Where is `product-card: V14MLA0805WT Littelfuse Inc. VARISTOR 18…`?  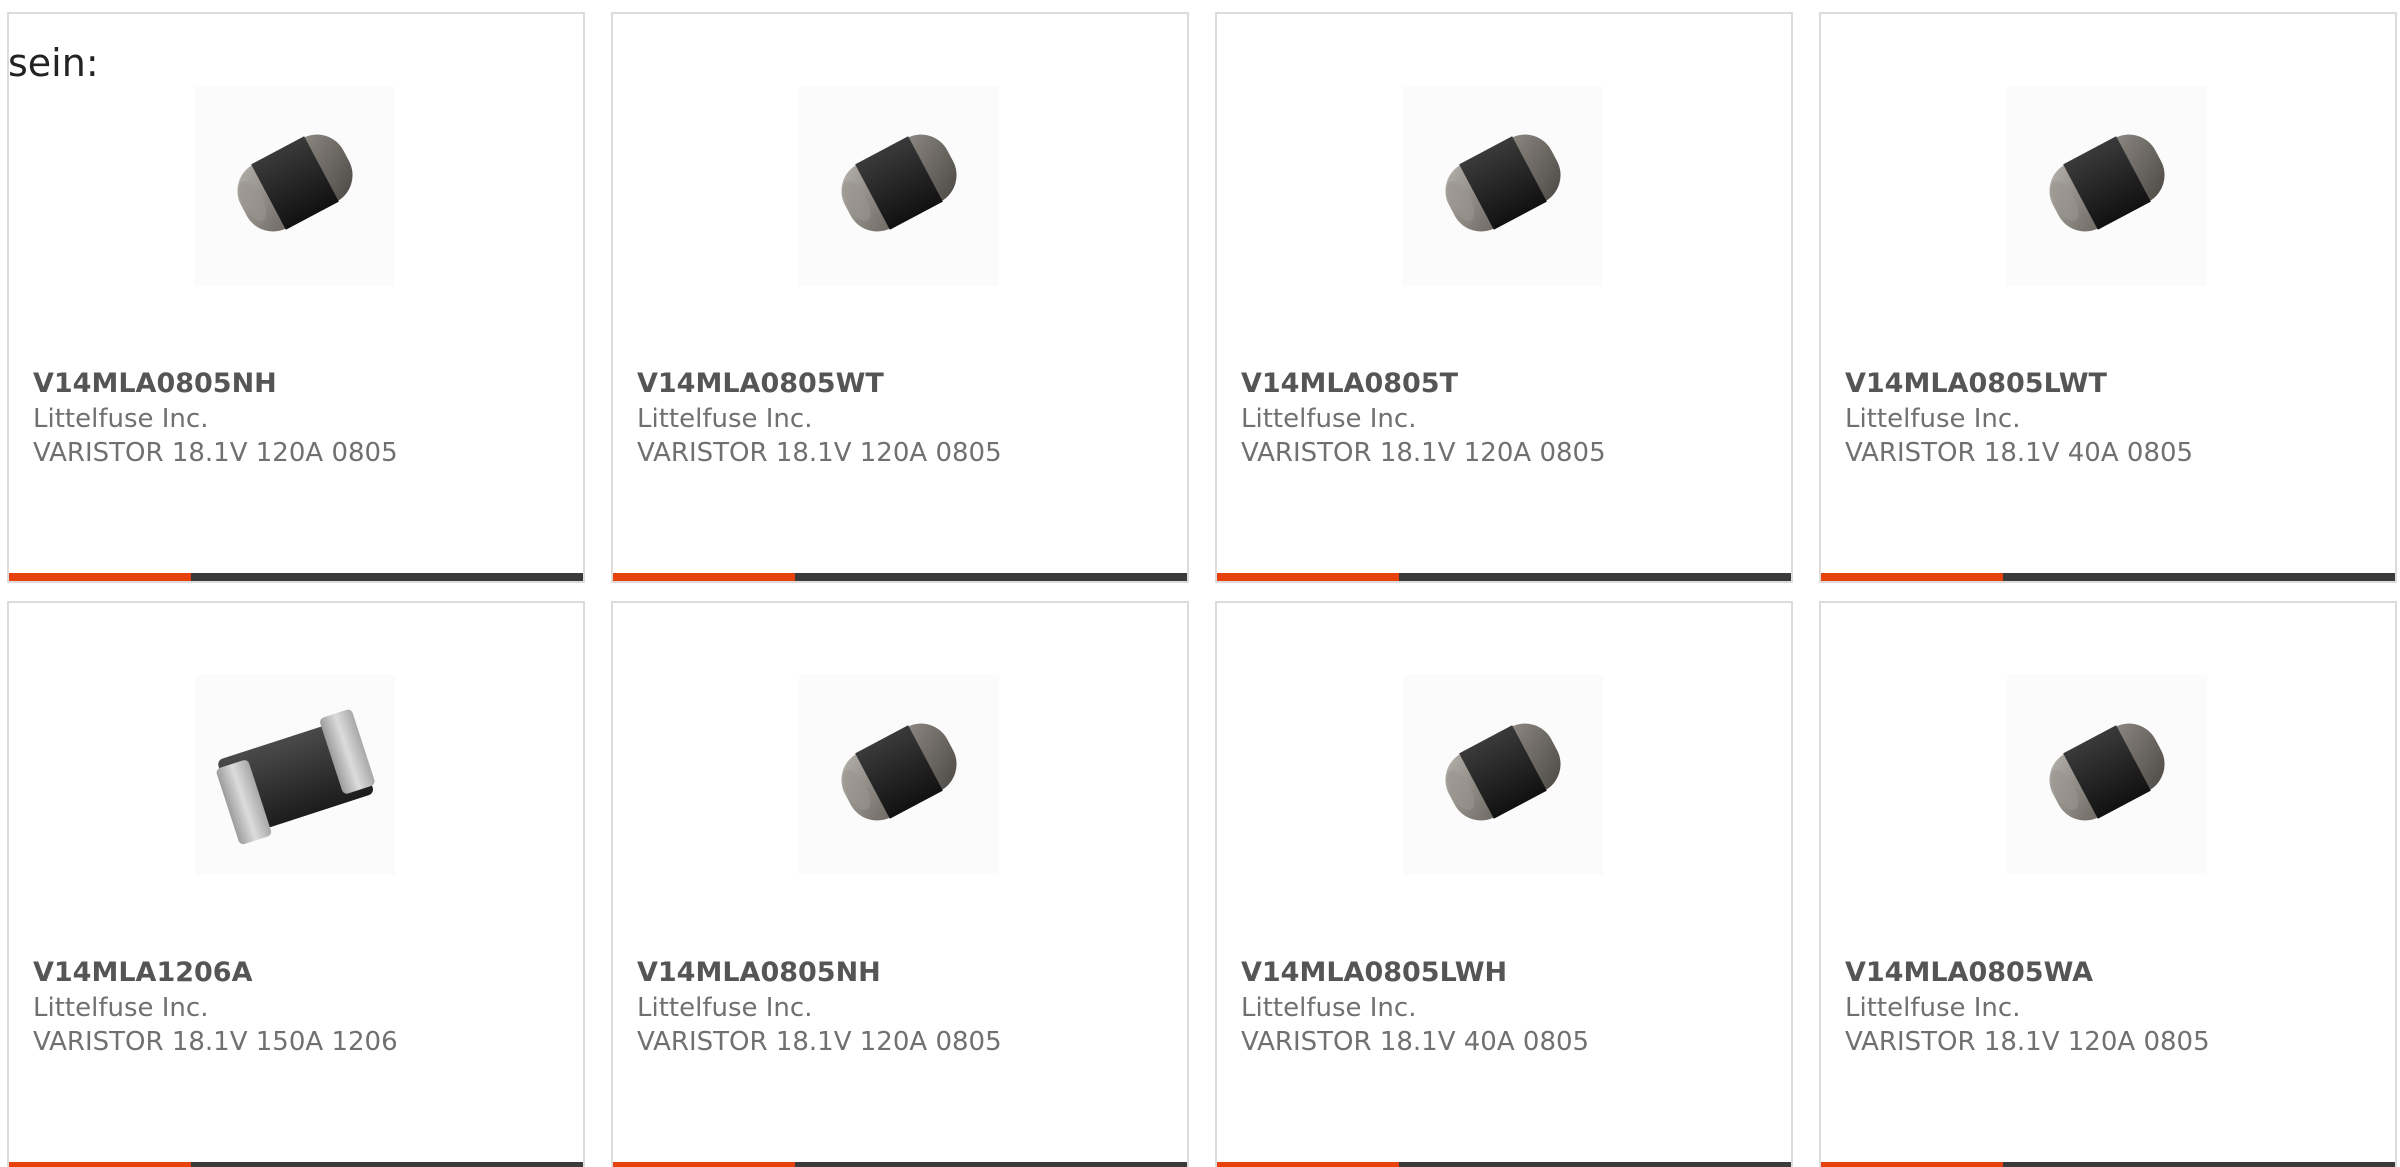 product-card: V14MLA0805WT Littelfuse Inc. VARISTOR 18… is located at coordinates (900, 297).